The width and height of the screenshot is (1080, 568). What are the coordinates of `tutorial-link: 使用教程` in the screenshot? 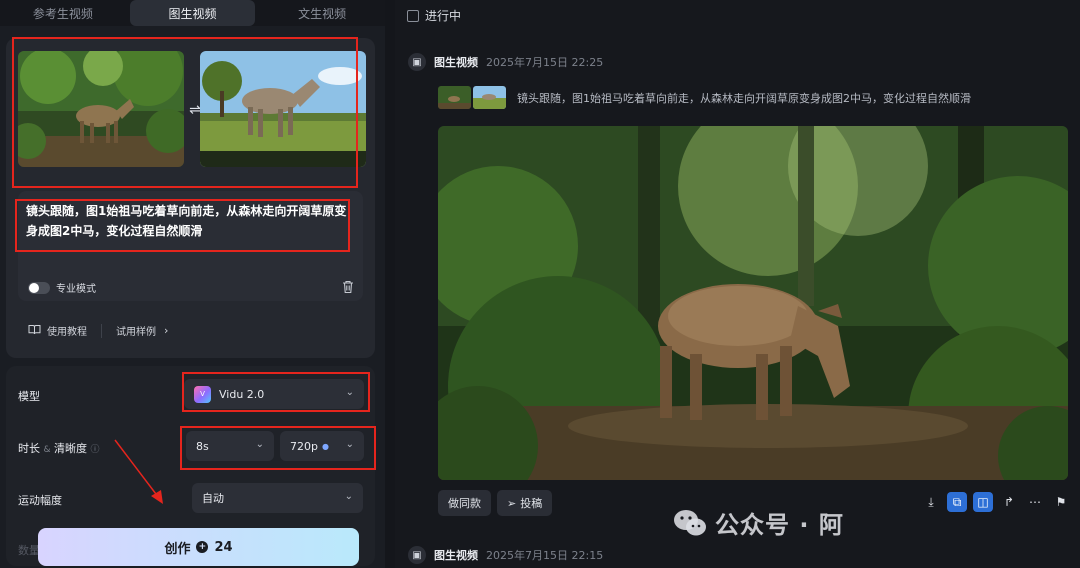 It's located at (67, 330).